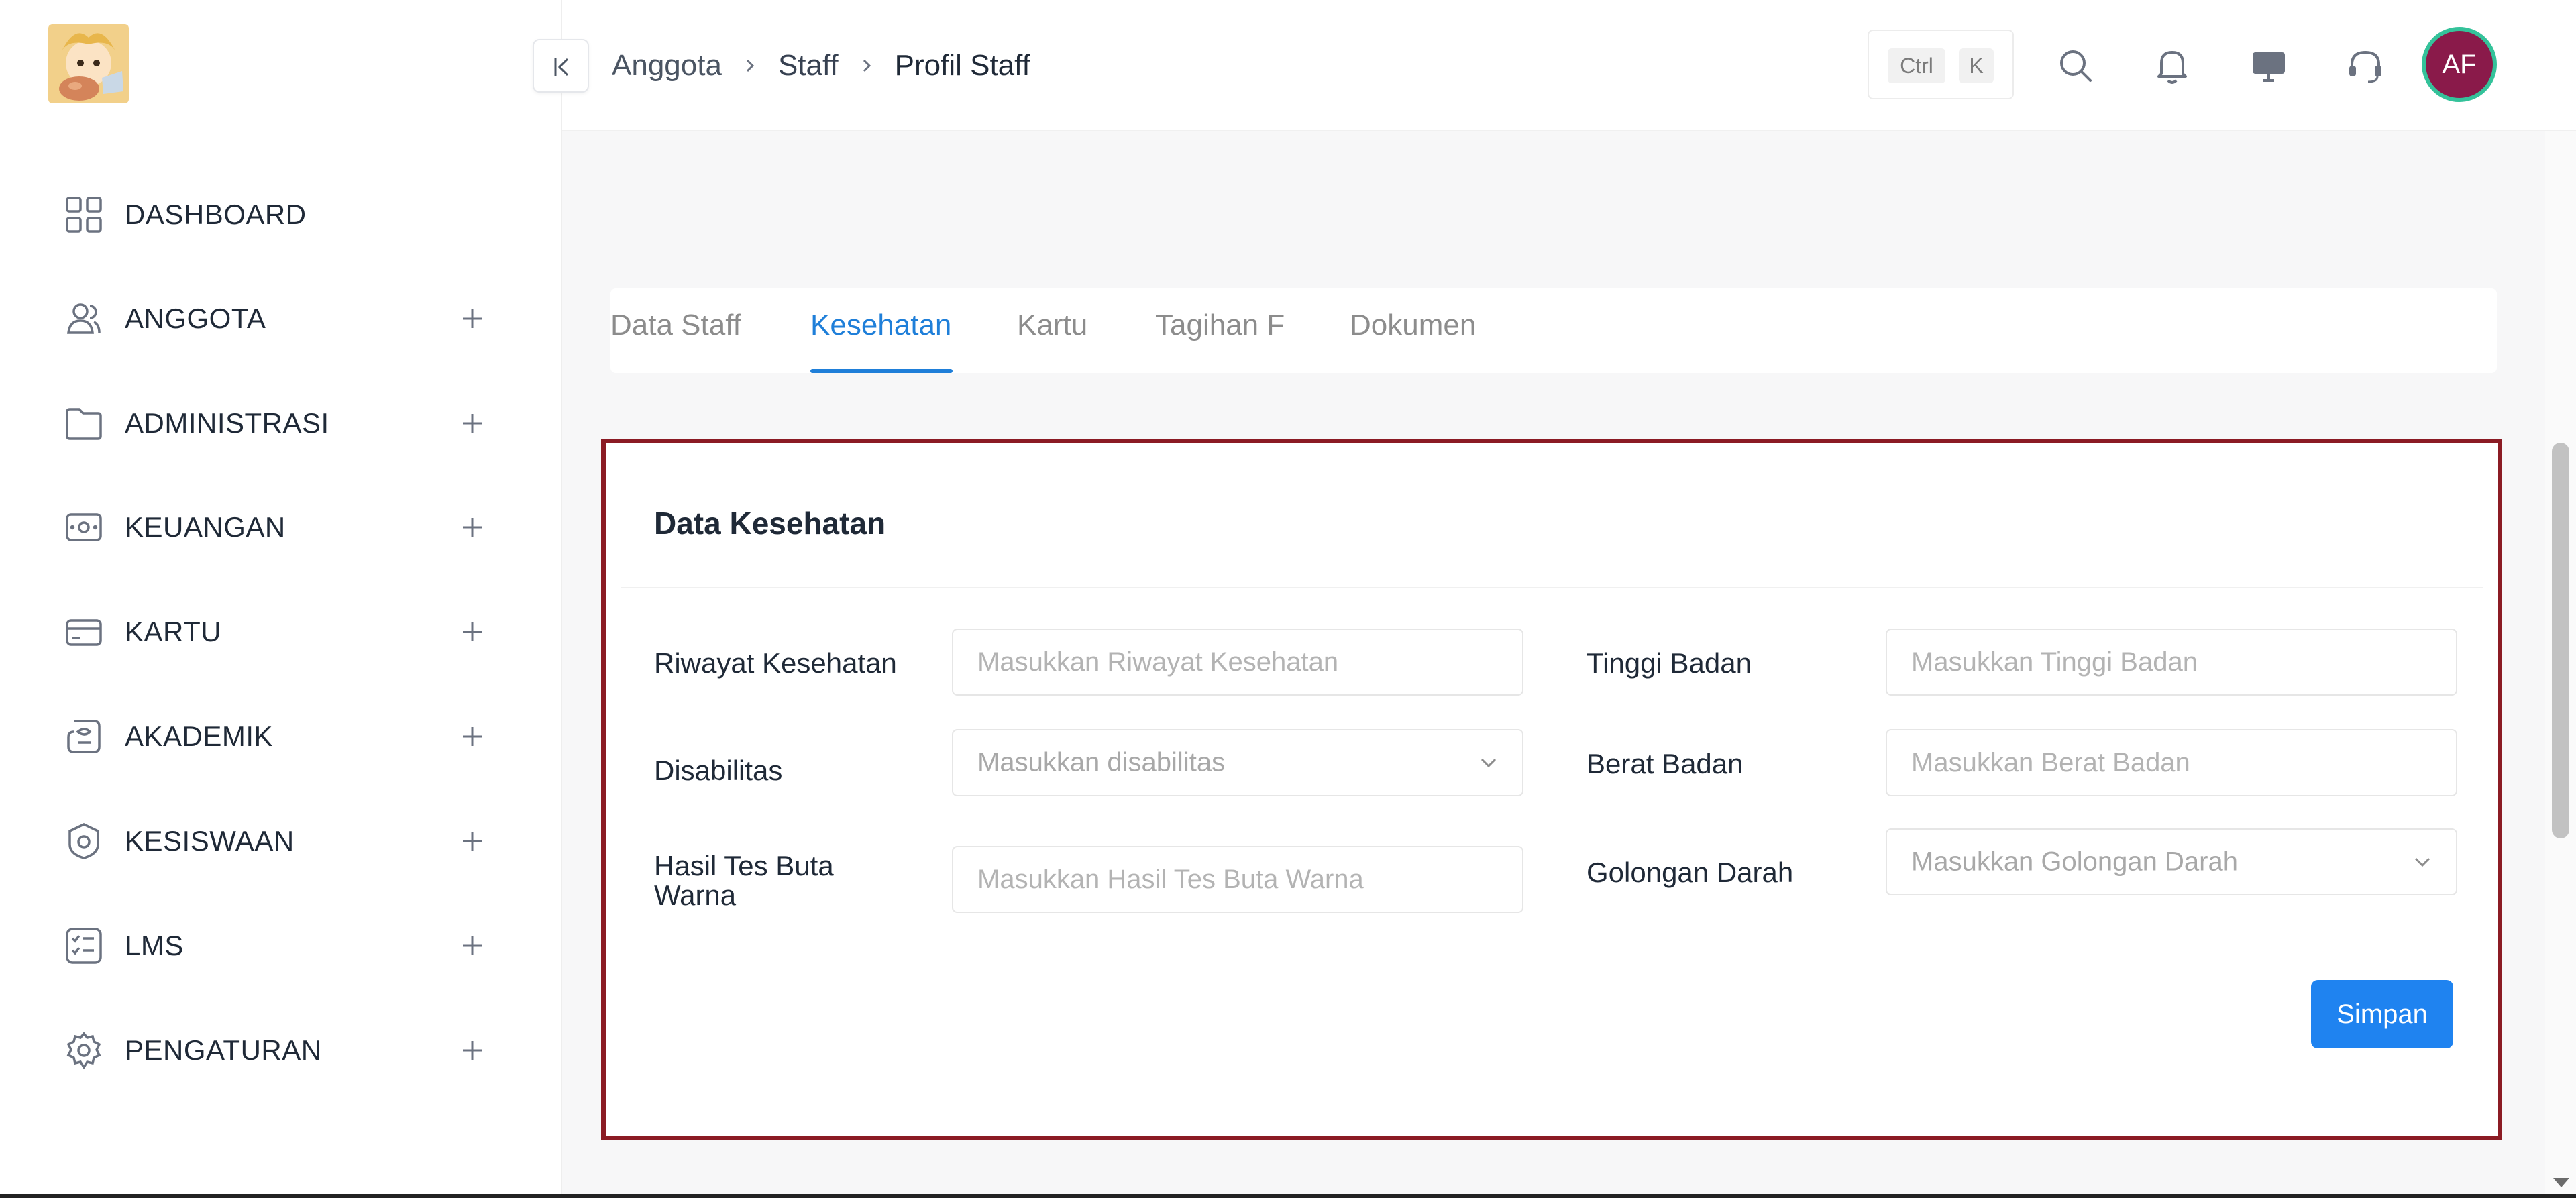  I want to click on tab-data-staff: Data Staff, so click(677, 341).